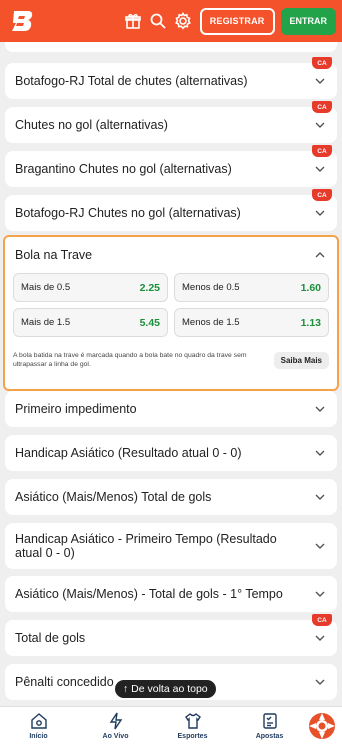  Describe the element at coordinates (128, 213) in the screenshot. I see `market-label: Botafogo-RJ Chutes no gol (alternativas)` at that location.